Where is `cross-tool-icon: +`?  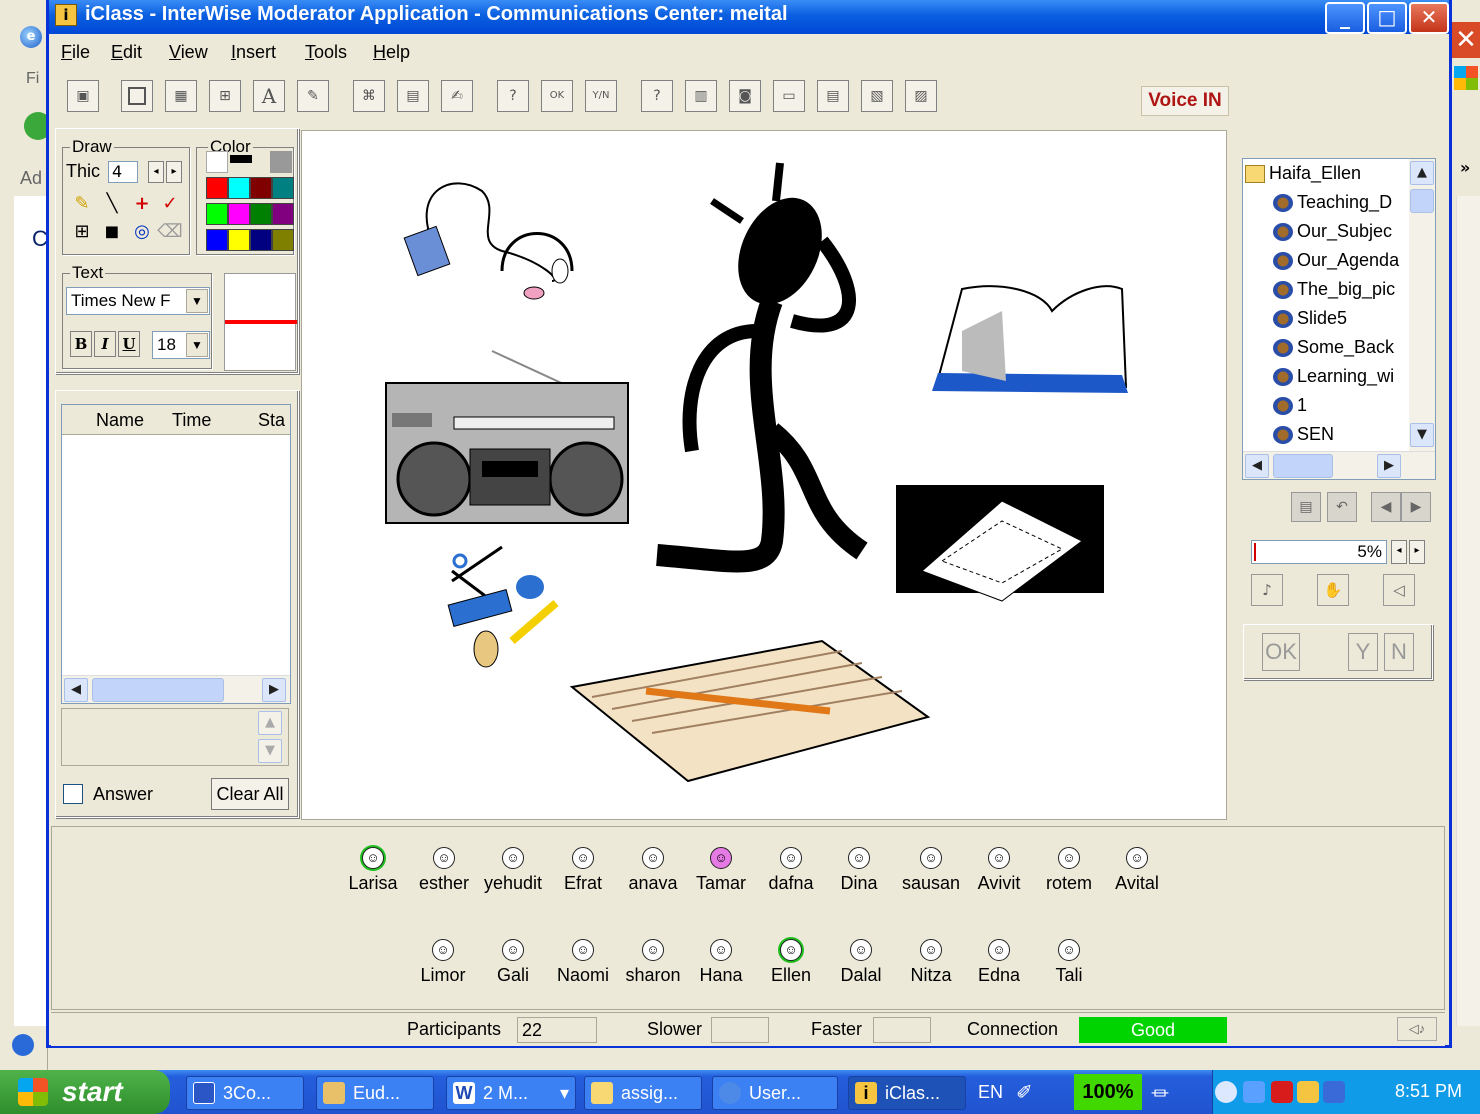
cross-tool-icon: + is located at coordinates (142, 204).